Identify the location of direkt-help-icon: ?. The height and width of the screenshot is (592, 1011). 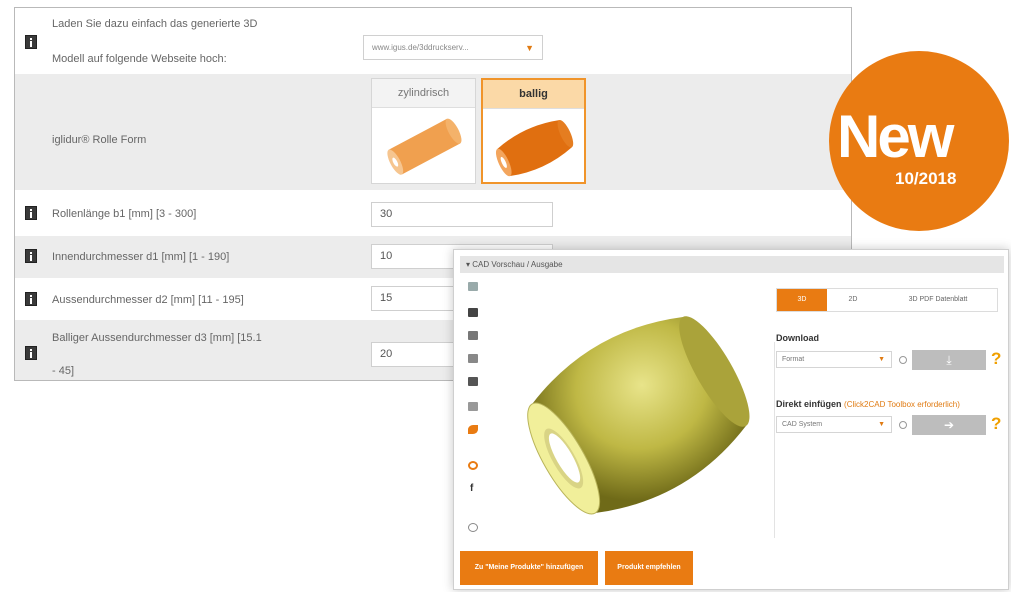
(996, 424).